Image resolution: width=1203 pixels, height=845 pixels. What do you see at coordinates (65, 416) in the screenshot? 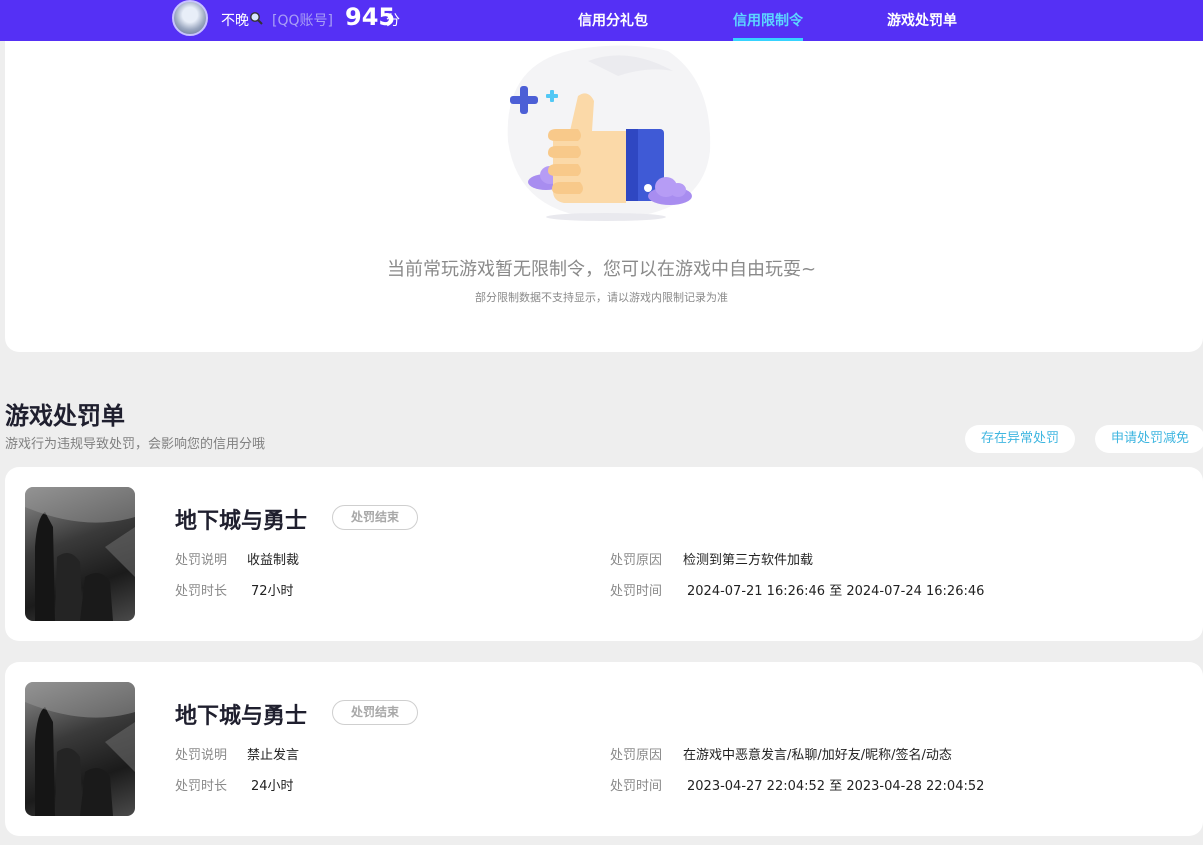
I see `section-title: 游戏处罚单` at bounding box center [65, 416].